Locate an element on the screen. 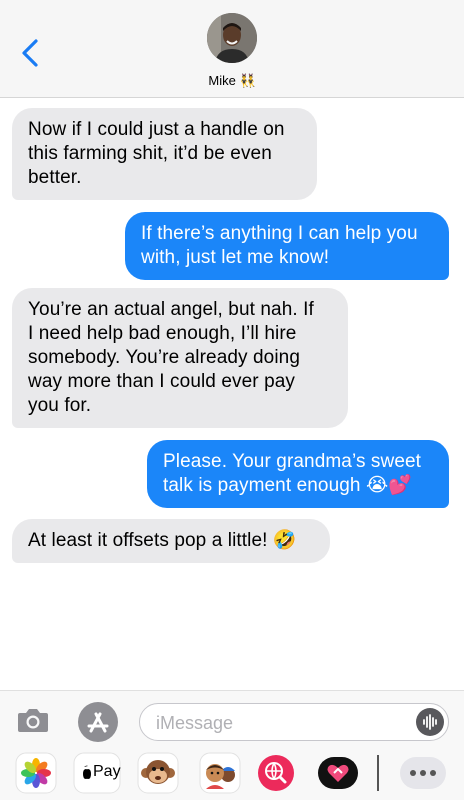  message-line: Please. Your grandma’s sweet is located at coordinates (292, 461).